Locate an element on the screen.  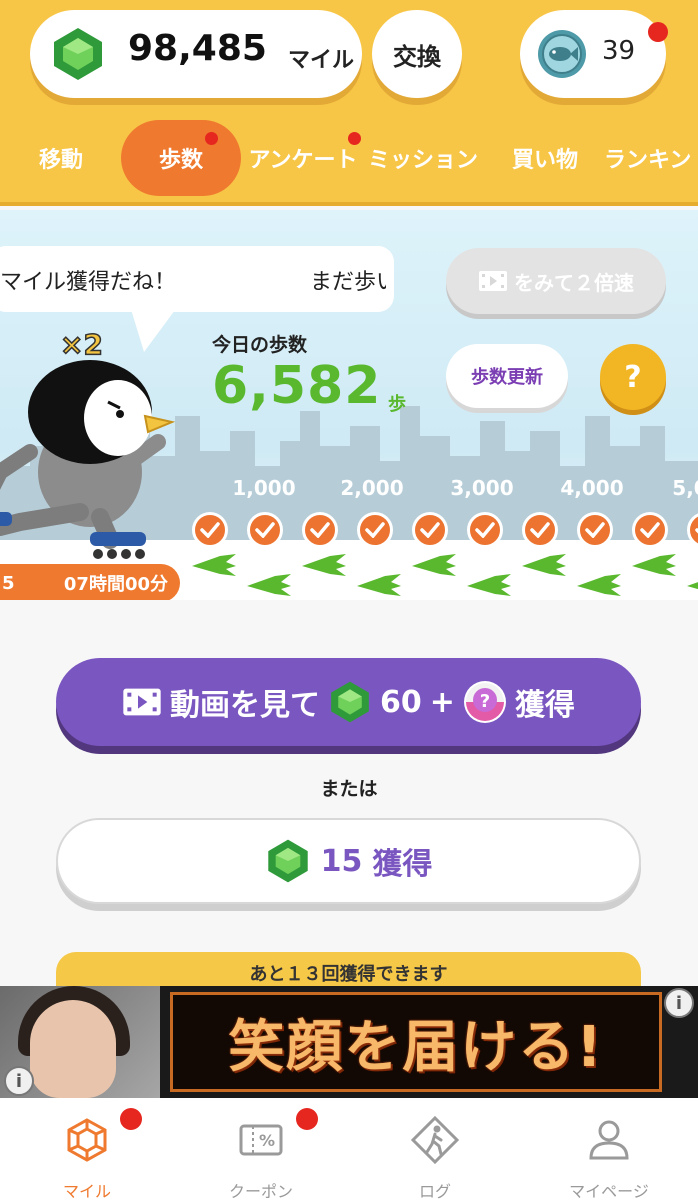
tab-label: 移動 is located at coordinates (60, 160).